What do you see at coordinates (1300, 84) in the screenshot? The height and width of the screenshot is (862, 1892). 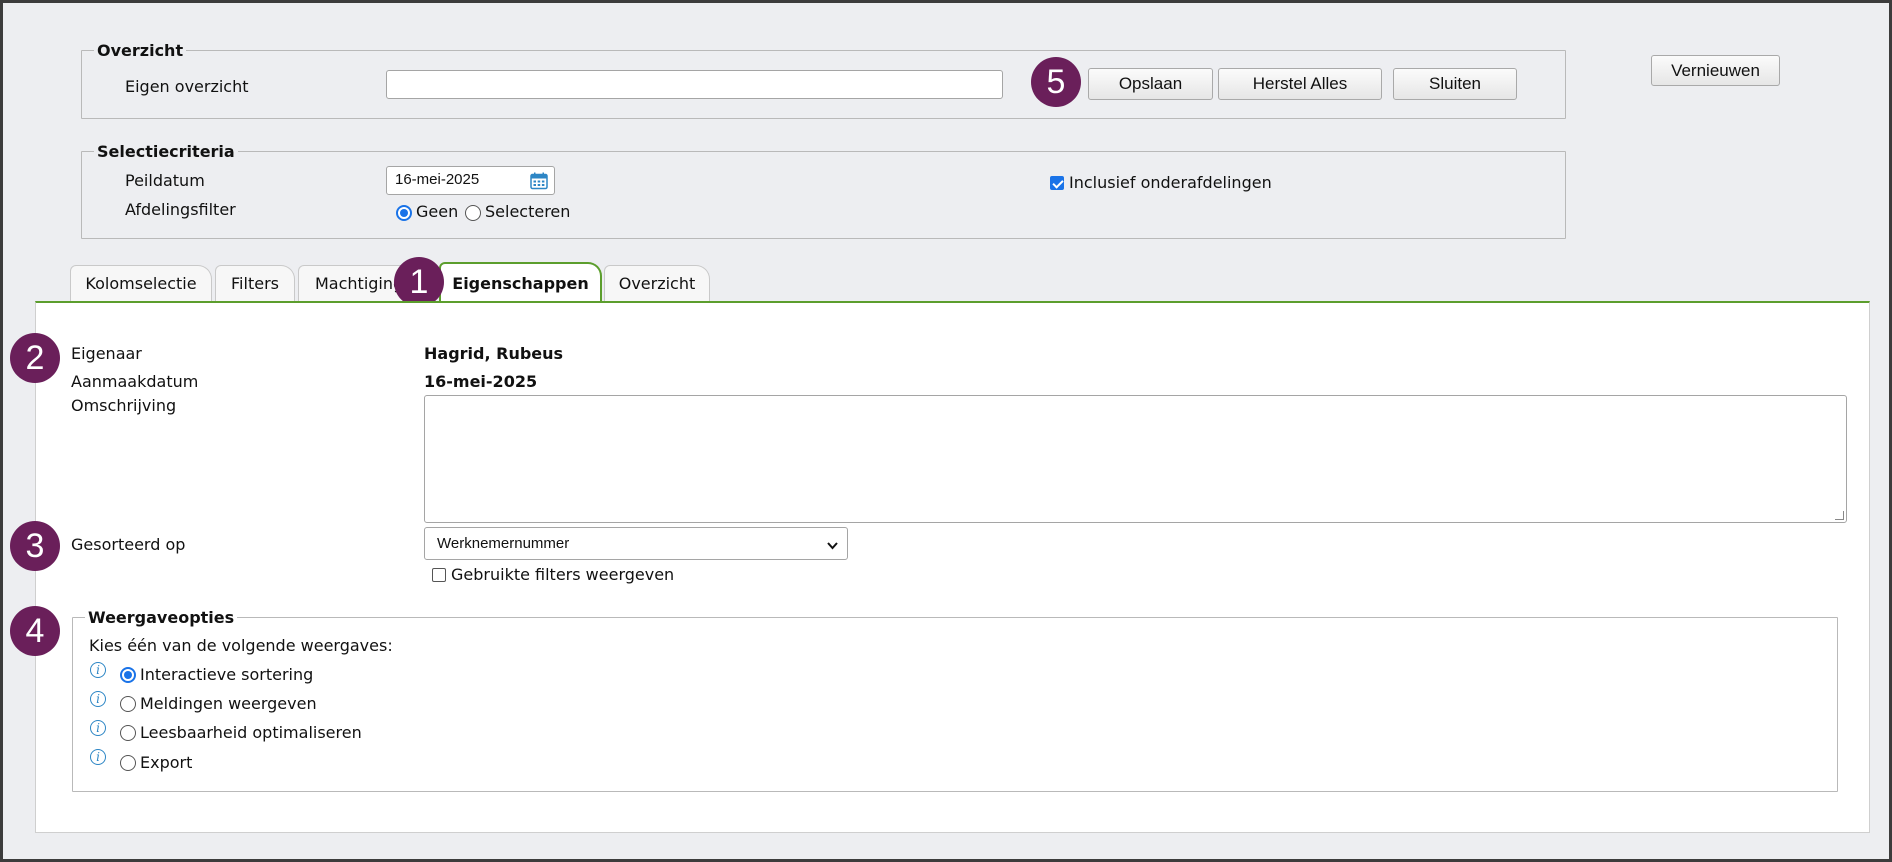 I see `herstel-alles-button: Herstel Alles` at bounding box center [1300, 84].